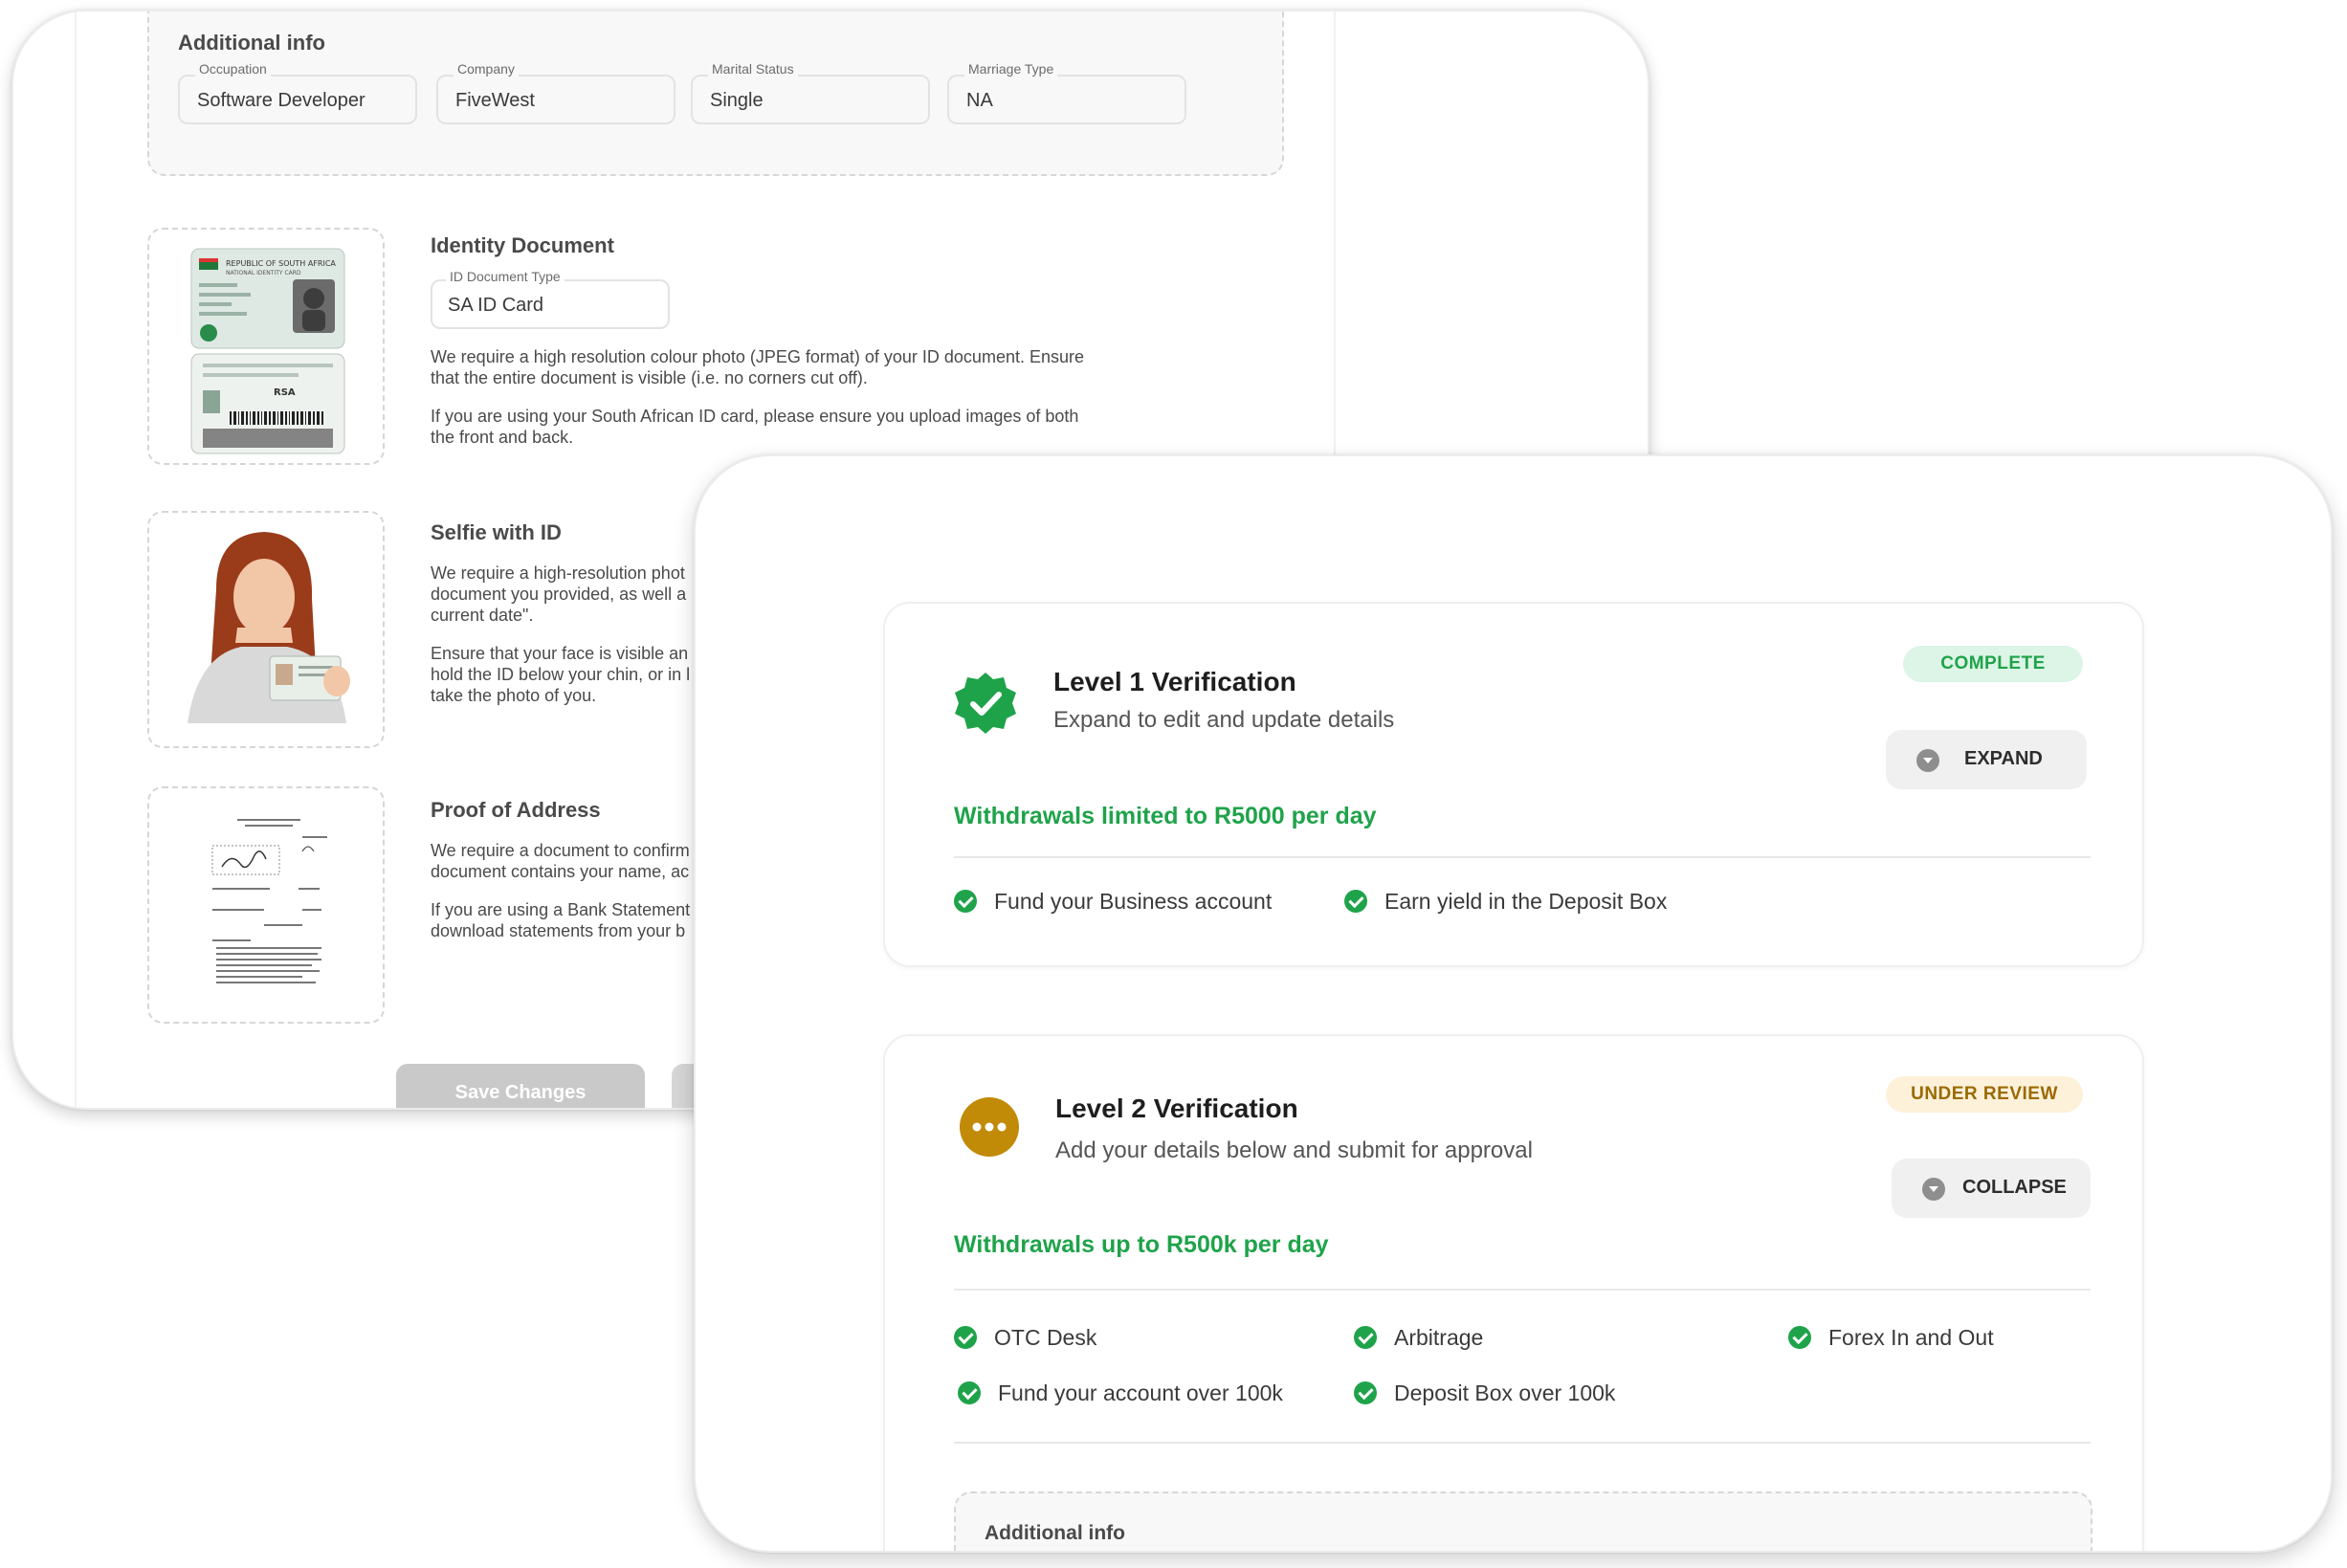  I want to click on selfie-upload, so click(266, 629).